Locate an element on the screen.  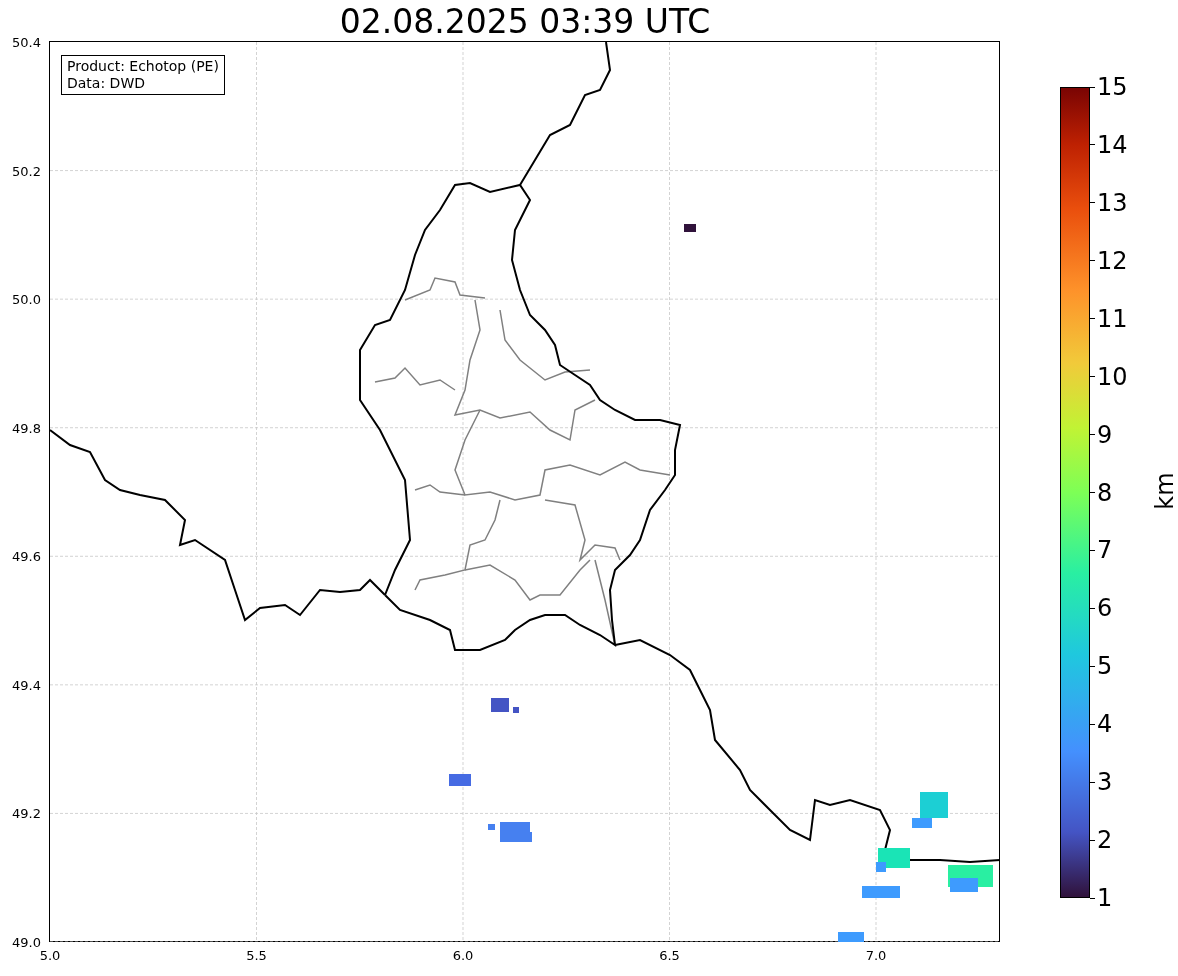
colorbar-label: km is located at coordinates (1164, 491).